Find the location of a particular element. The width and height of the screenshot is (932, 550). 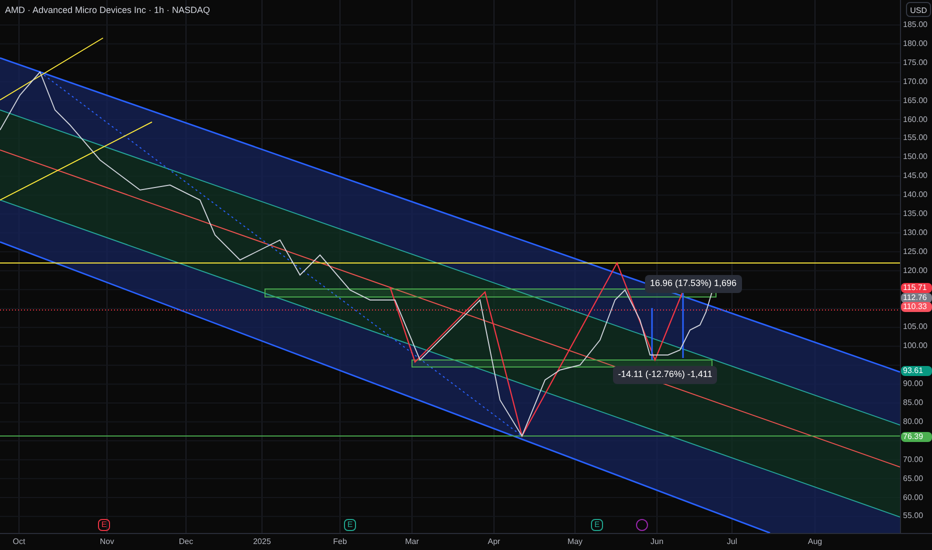

measure-label: -14.11 (-12.76%) -1,411 is located at coordinates (665, 375).